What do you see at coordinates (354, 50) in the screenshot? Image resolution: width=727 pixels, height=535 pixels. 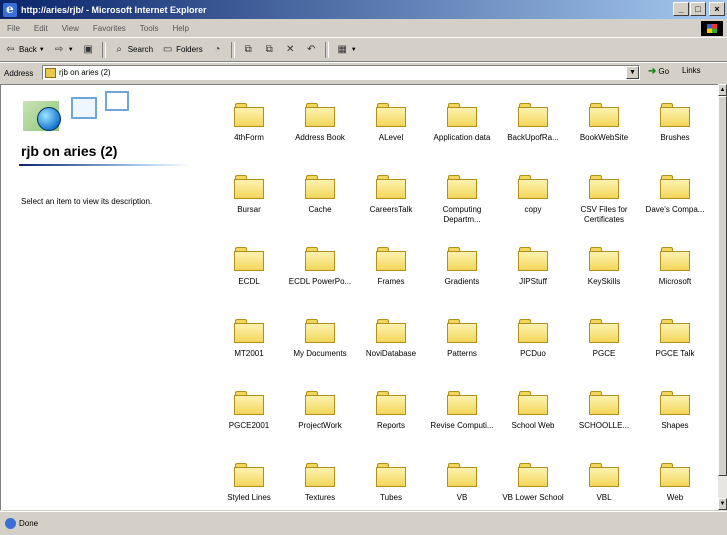 I see `views-dropdown-icon: ▼` at bounding box center [354, 50].